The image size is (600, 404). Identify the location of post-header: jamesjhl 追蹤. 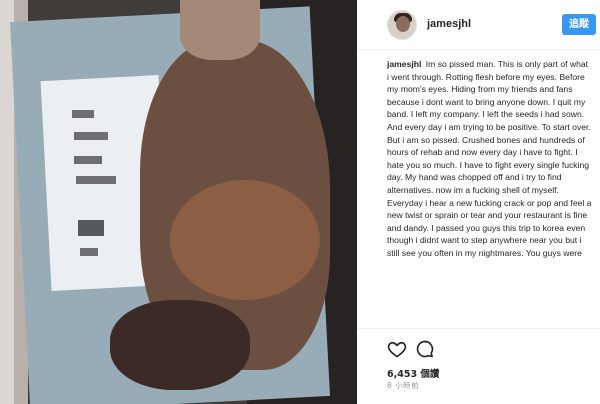
(478, 25).